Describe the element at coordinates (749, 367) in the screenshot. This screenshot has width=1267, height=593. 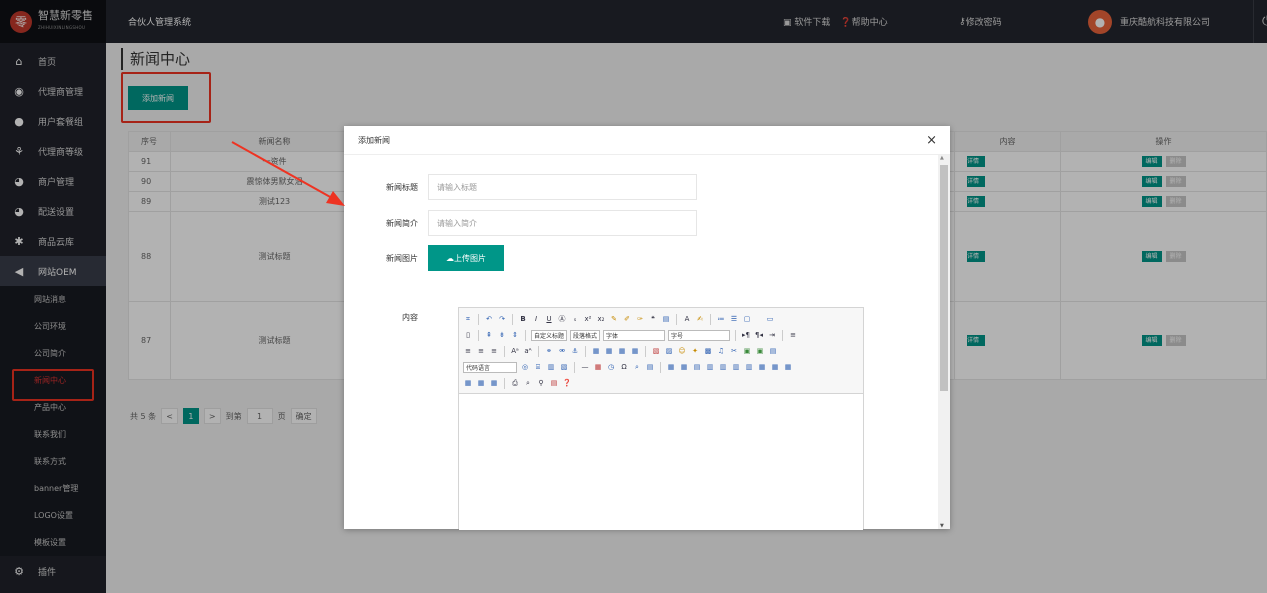
I see `delete-col-icon: ▥` at that location.